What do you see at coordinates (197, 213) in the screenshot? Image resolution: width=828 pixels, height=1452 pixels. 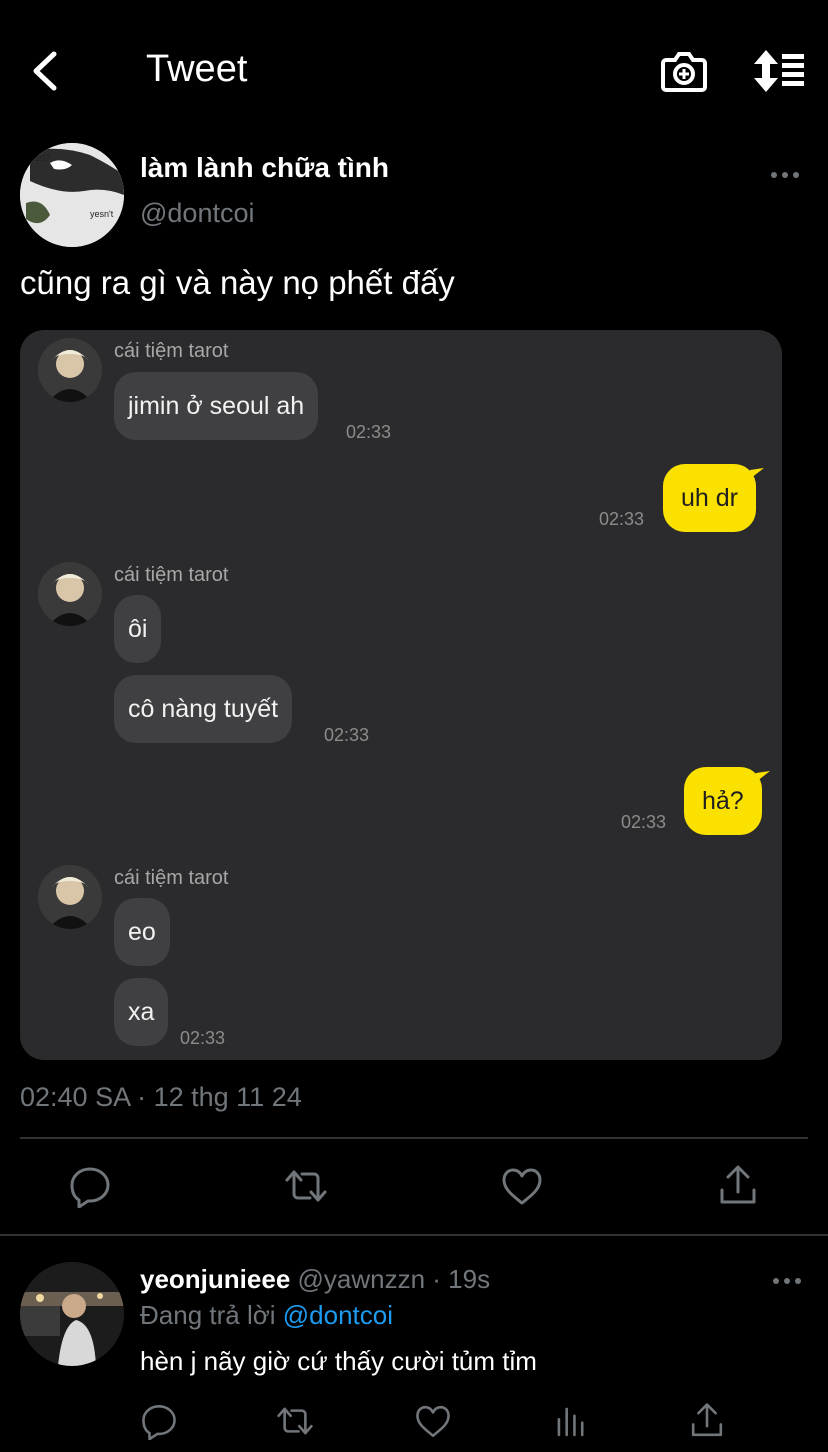 I see `author-handle: @dontcoi` at bounding box center [197, 213].